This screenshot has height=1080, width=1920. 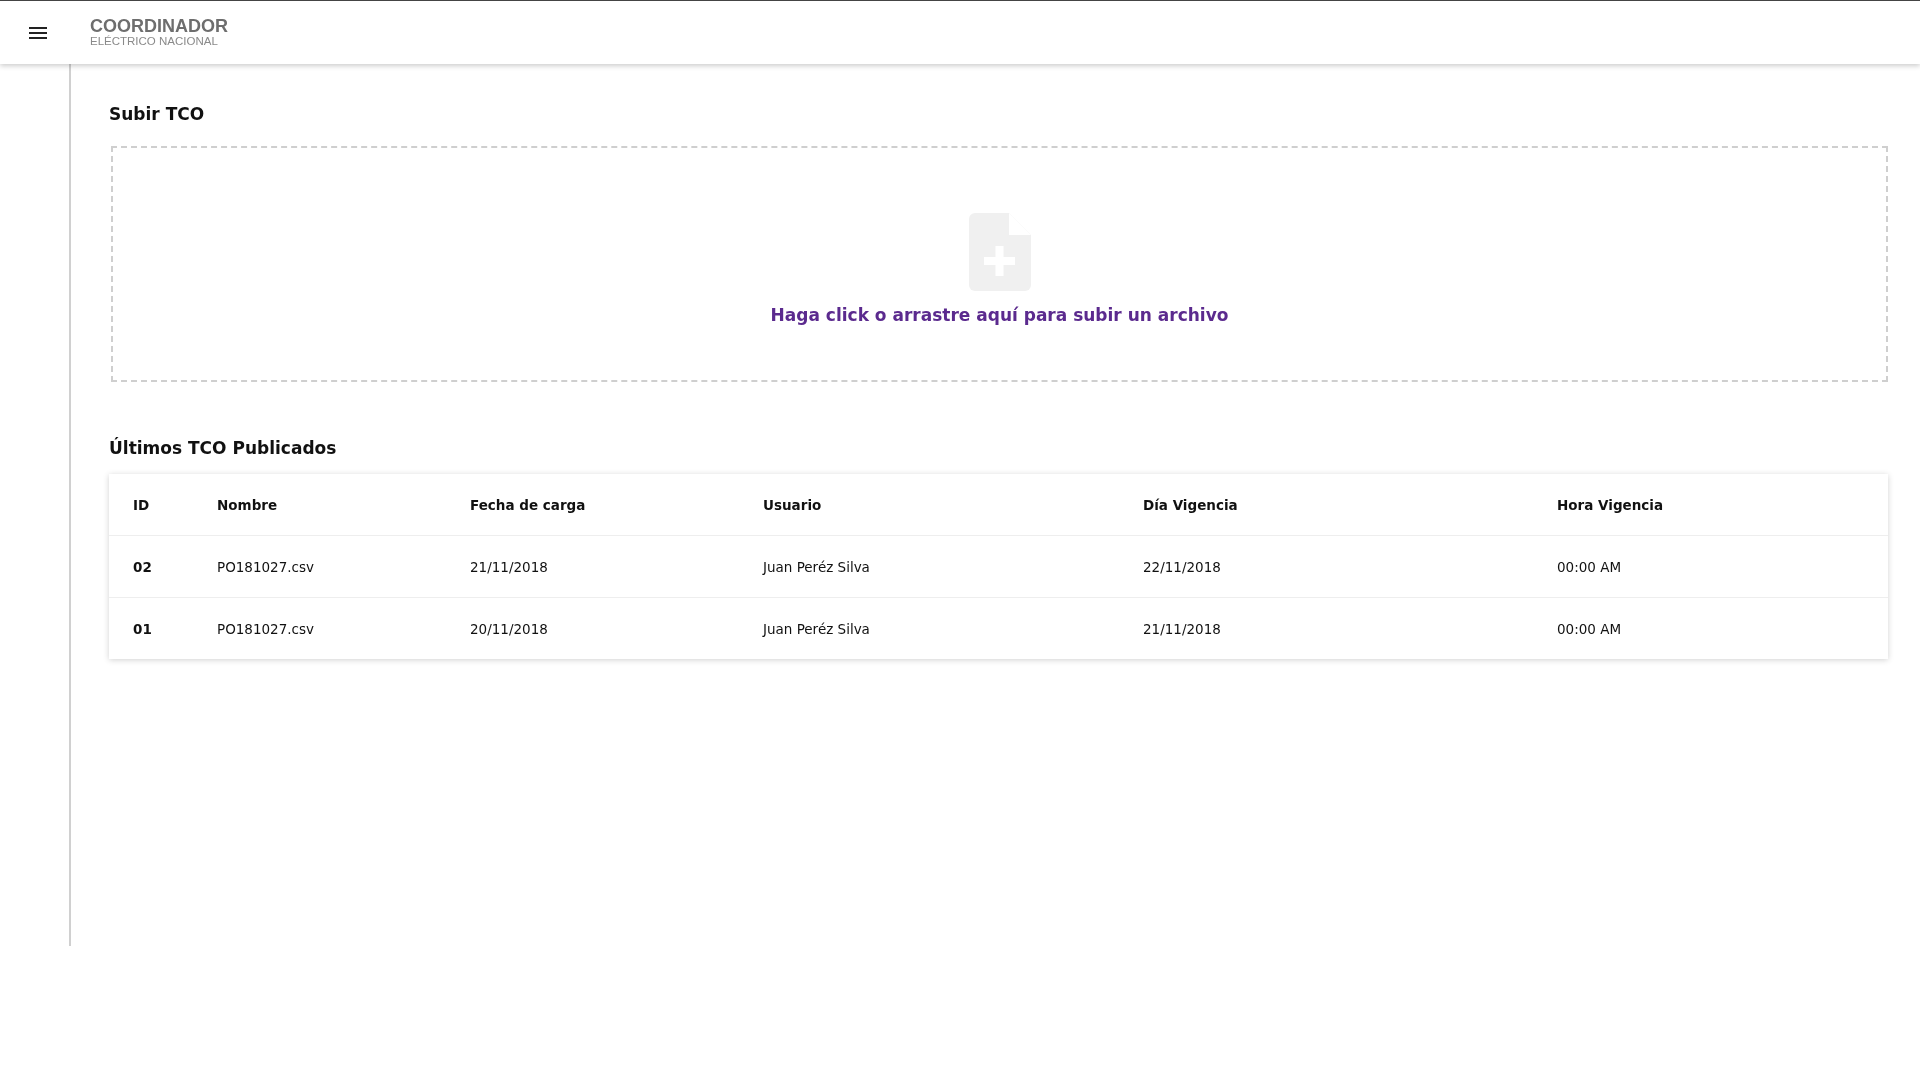 I want to click on column-header: Fecha de carga, so click(x=528, y=504).